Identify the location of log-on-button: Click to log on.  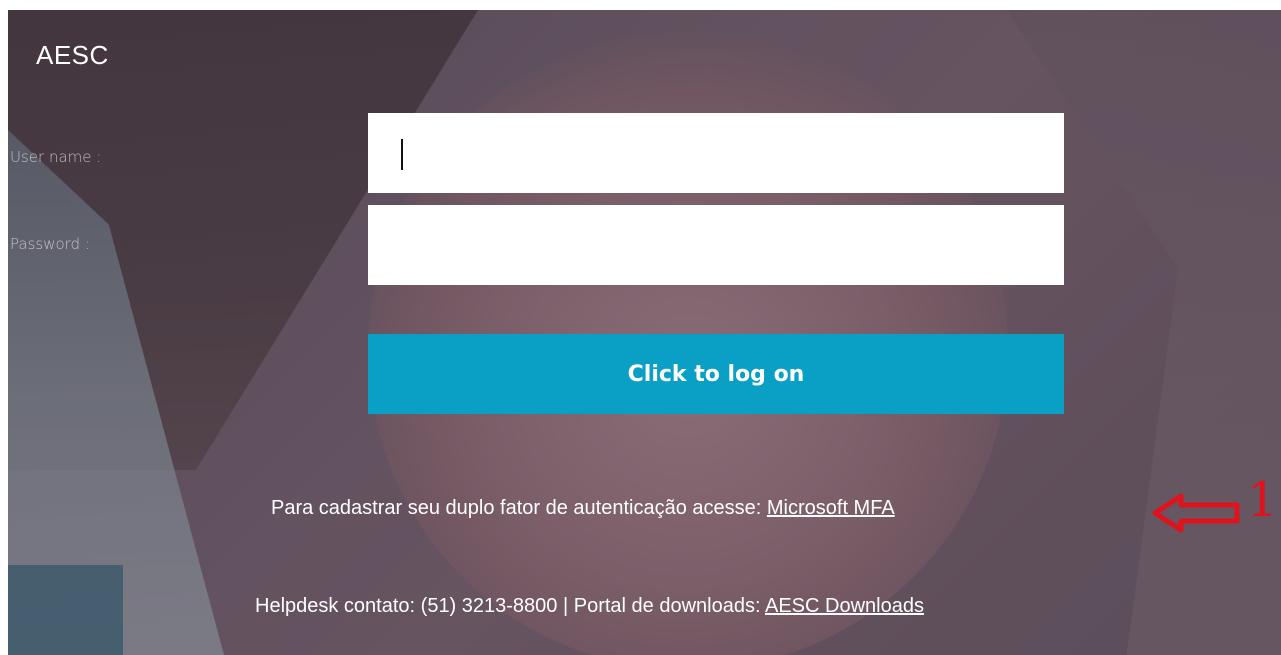
(716, 374).